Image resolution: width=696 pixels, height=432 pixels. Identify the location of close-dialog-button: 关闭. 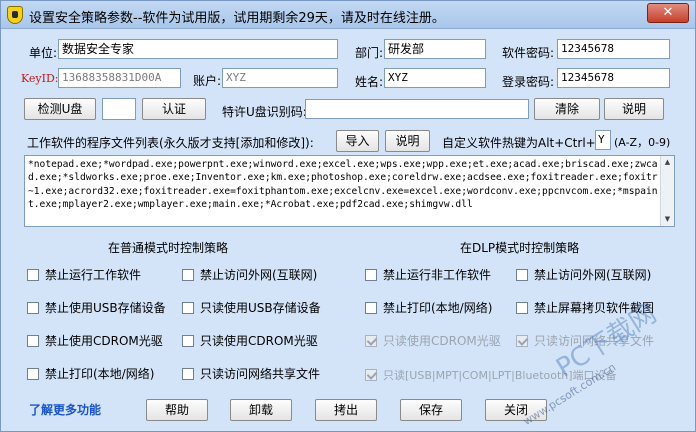
(516, 410).